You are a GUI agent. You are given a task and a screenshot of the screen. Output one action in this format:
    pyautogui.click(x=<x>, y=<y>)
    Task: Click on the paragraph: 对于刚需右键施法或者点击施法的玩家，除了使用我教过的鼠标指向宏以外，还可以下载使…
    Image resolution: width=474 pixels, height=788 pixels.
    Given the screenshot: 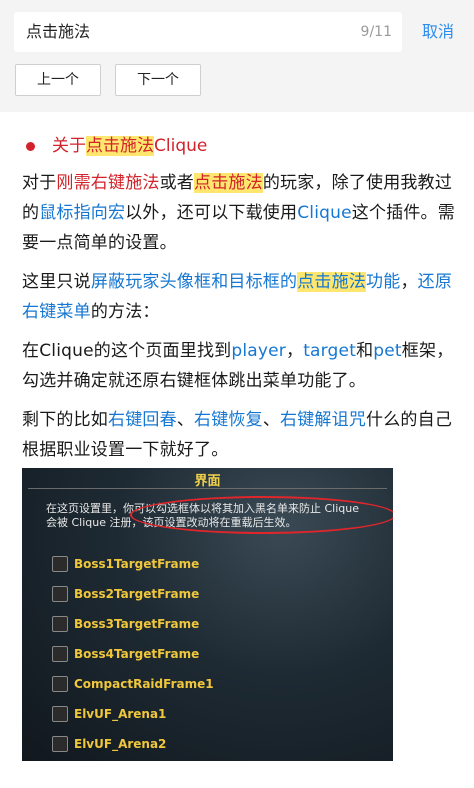 What is the action you would take?
    pyautogui.click(x=242, y=213)
    